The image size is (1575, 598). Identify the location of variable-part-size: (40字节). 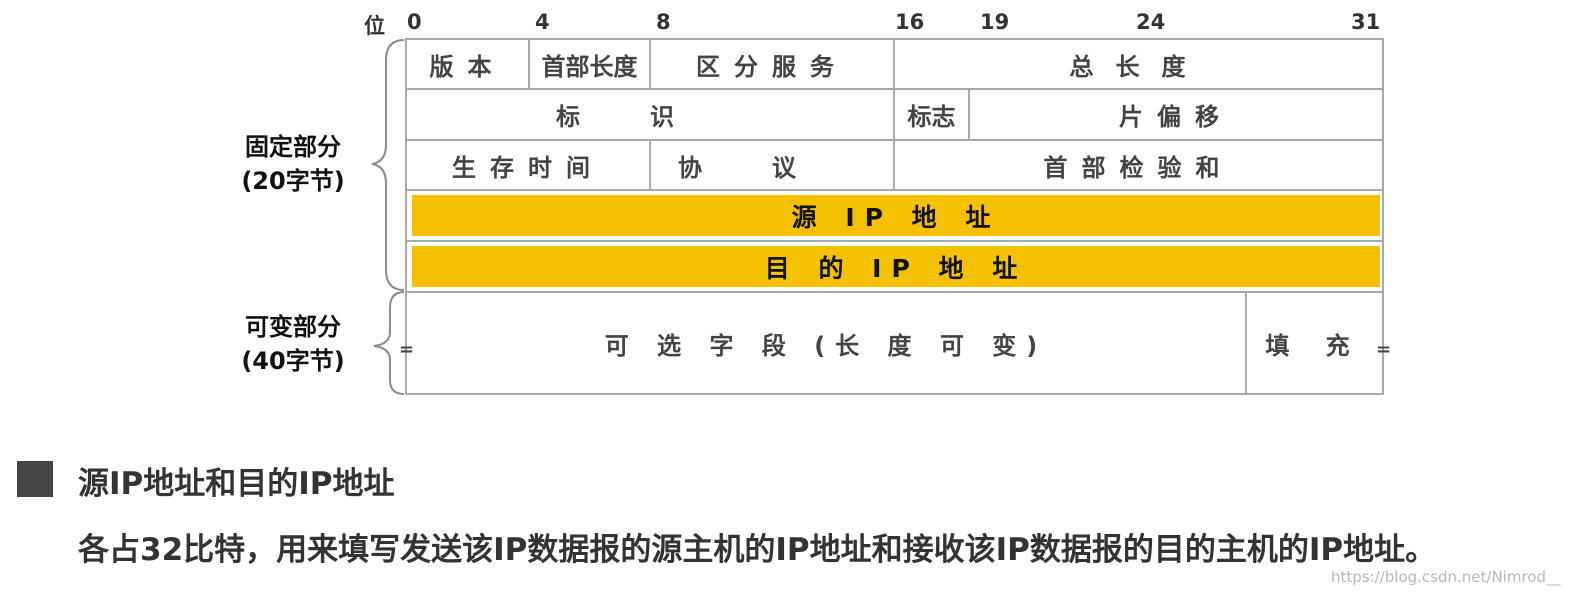
(293, 361).